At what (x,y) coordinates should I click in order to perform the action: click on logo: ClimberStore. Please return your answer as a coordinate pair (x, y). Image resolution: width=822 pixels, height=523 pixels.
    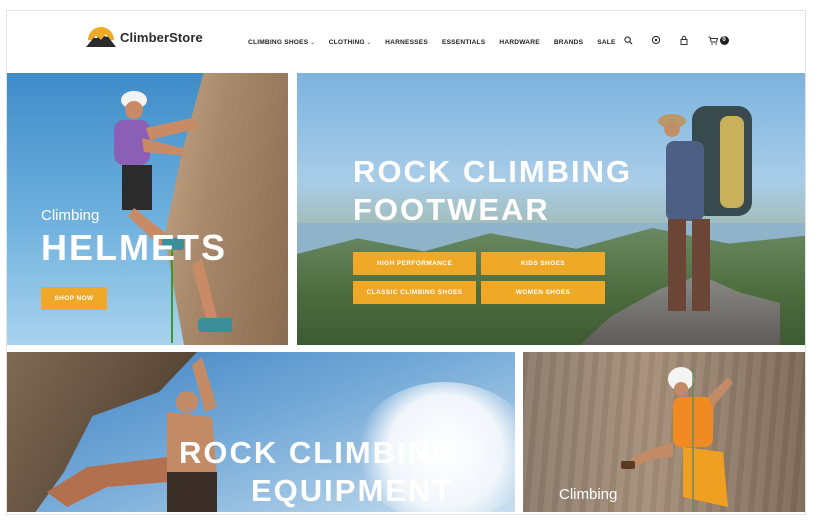
    Looking at the image, I should click on (144, 37).